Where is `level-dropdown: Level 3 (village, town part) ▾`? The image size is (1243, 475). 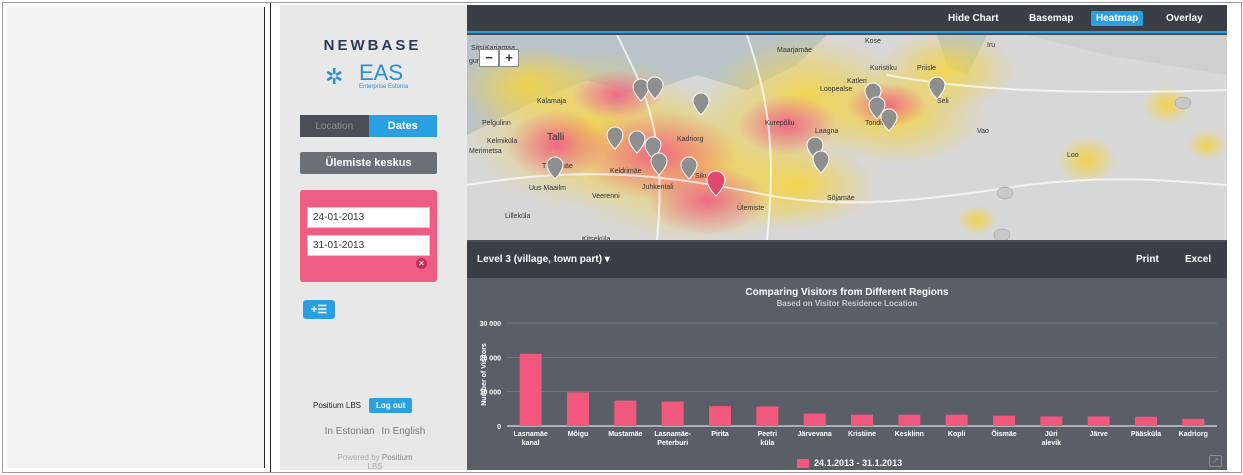
level-dropdown: Level 3 (village, town part) ▾ is located at coordinates (543, 259).